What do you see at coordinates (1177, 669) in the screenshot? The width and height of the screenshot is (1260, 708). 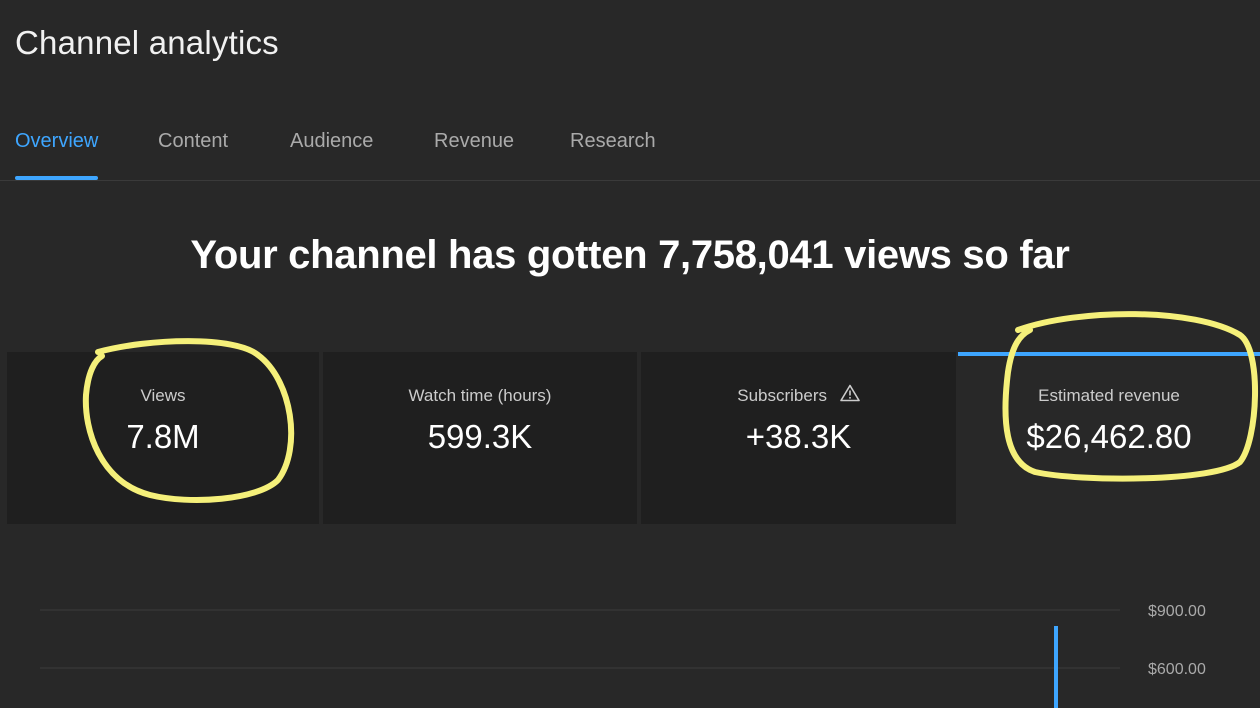 I see `y-axis-tick-label: $600.00` at bounding box center [1177, 669].